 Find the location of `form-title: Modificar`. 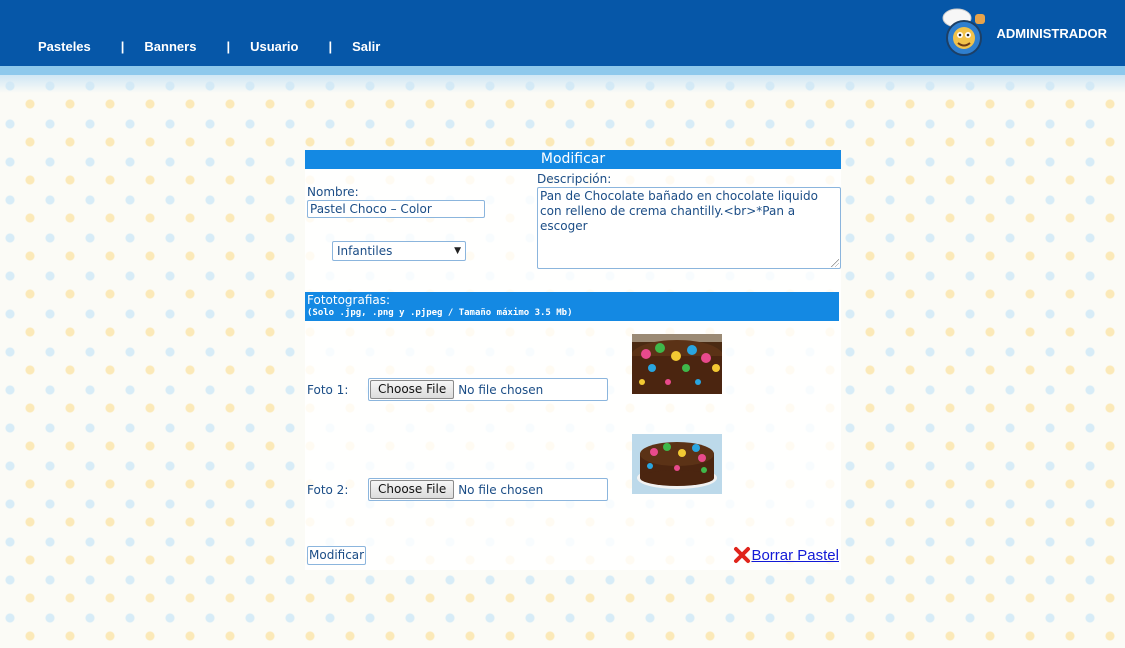

form-title: Modificar is located at coordinates (573, 159).